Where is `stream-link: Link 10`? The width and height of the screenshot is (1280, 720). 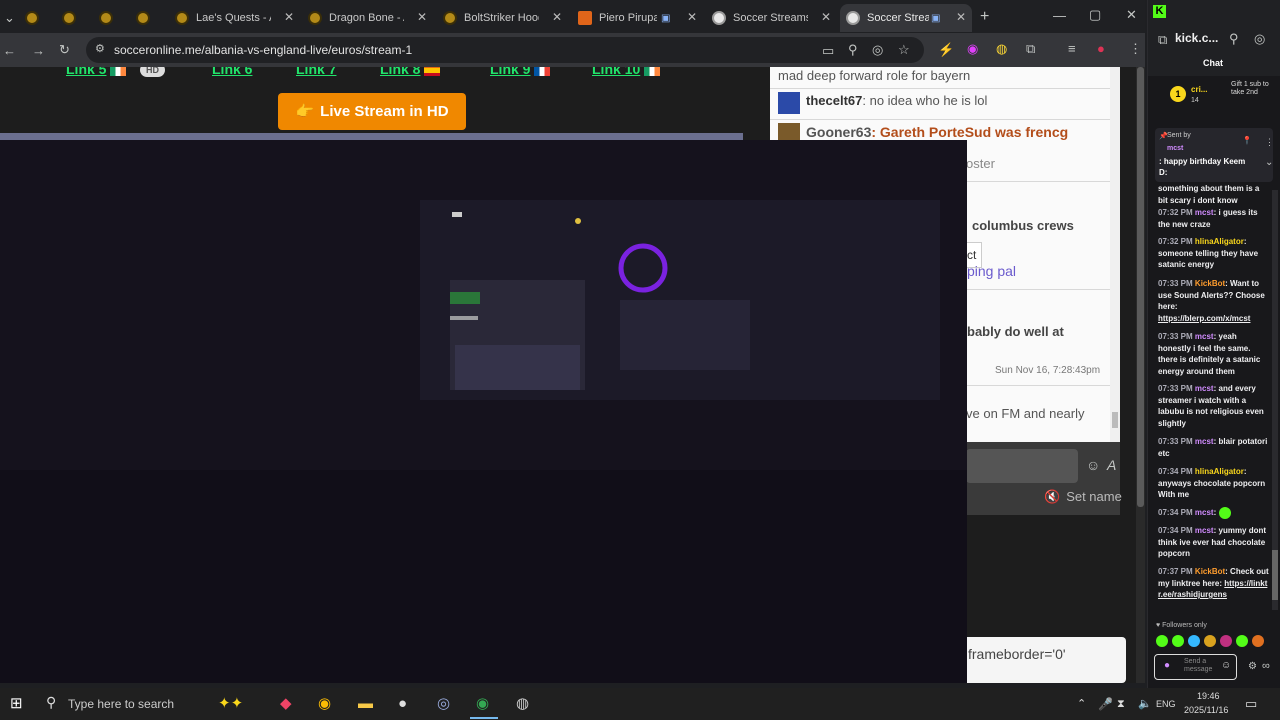 stream-link: Link 10 is located at coordinates (626, 72).